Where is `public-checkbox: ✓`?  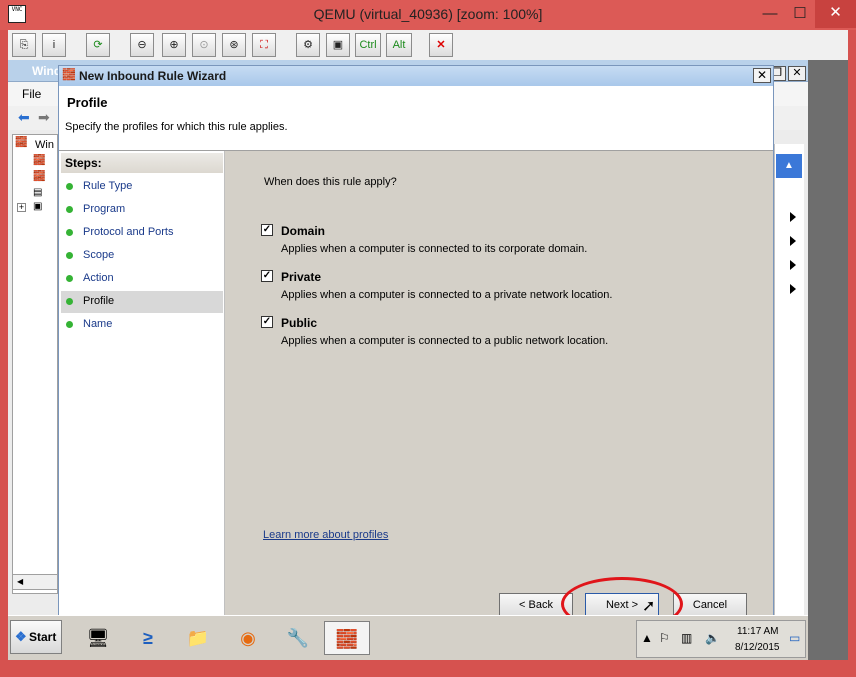
public-checkbox: ✓ is located at coordinates (267, 322).